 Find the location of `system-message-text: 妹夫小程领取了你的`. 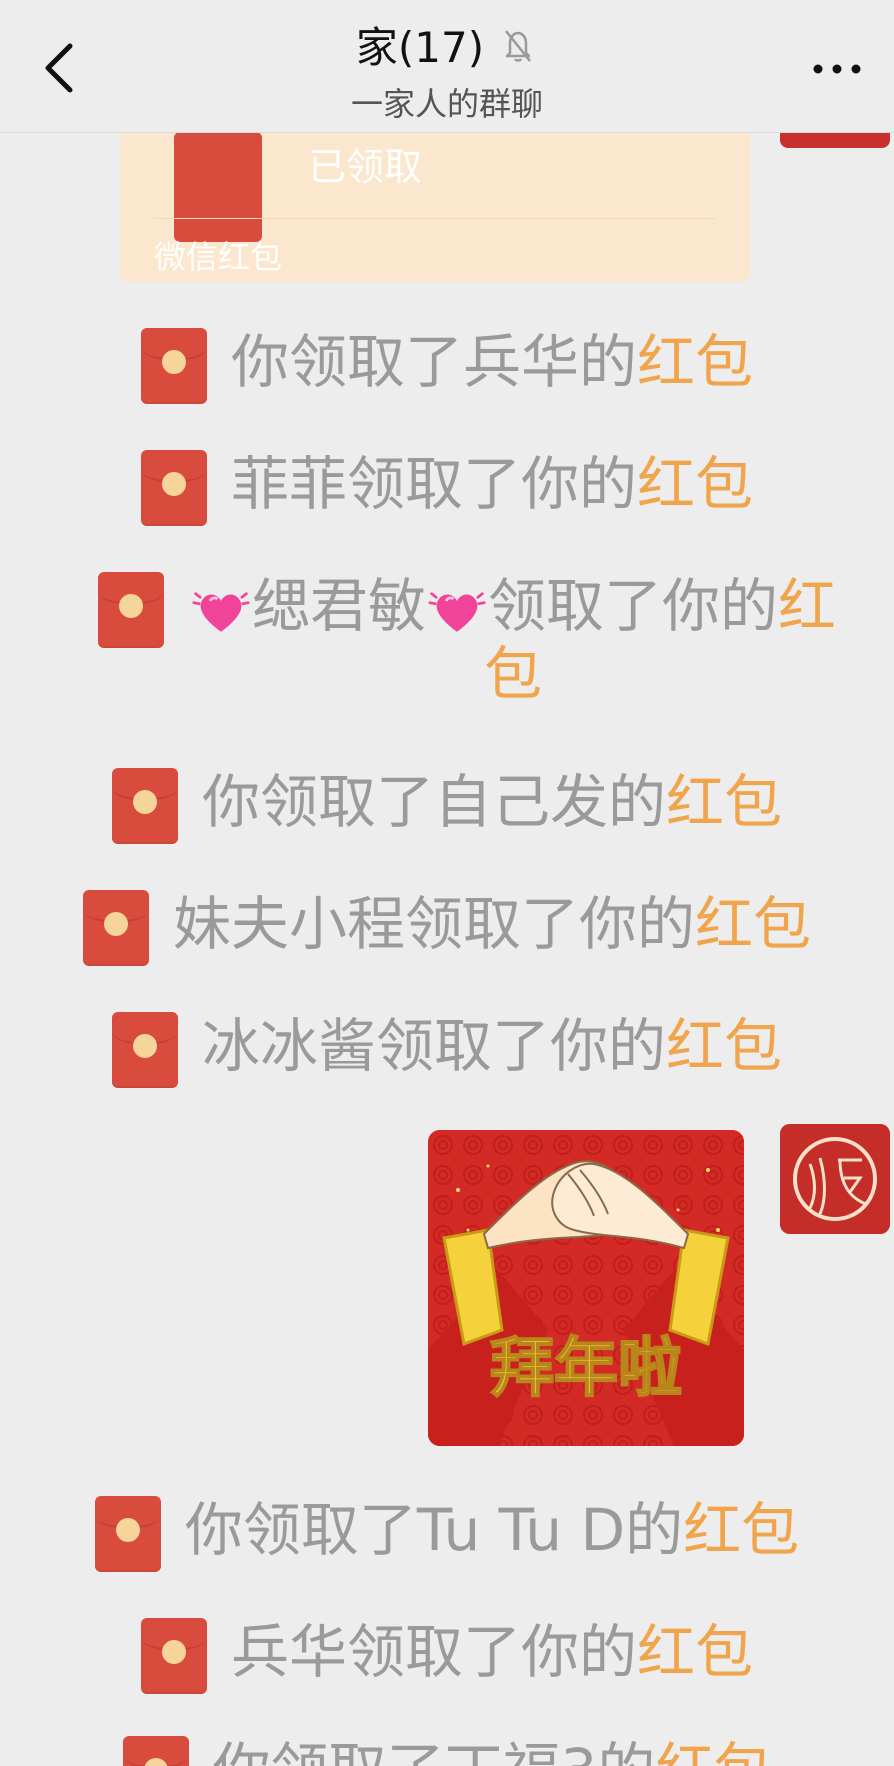

system-message-text: 妹夫小程领取了你的 is located at coordinates (433, 924).